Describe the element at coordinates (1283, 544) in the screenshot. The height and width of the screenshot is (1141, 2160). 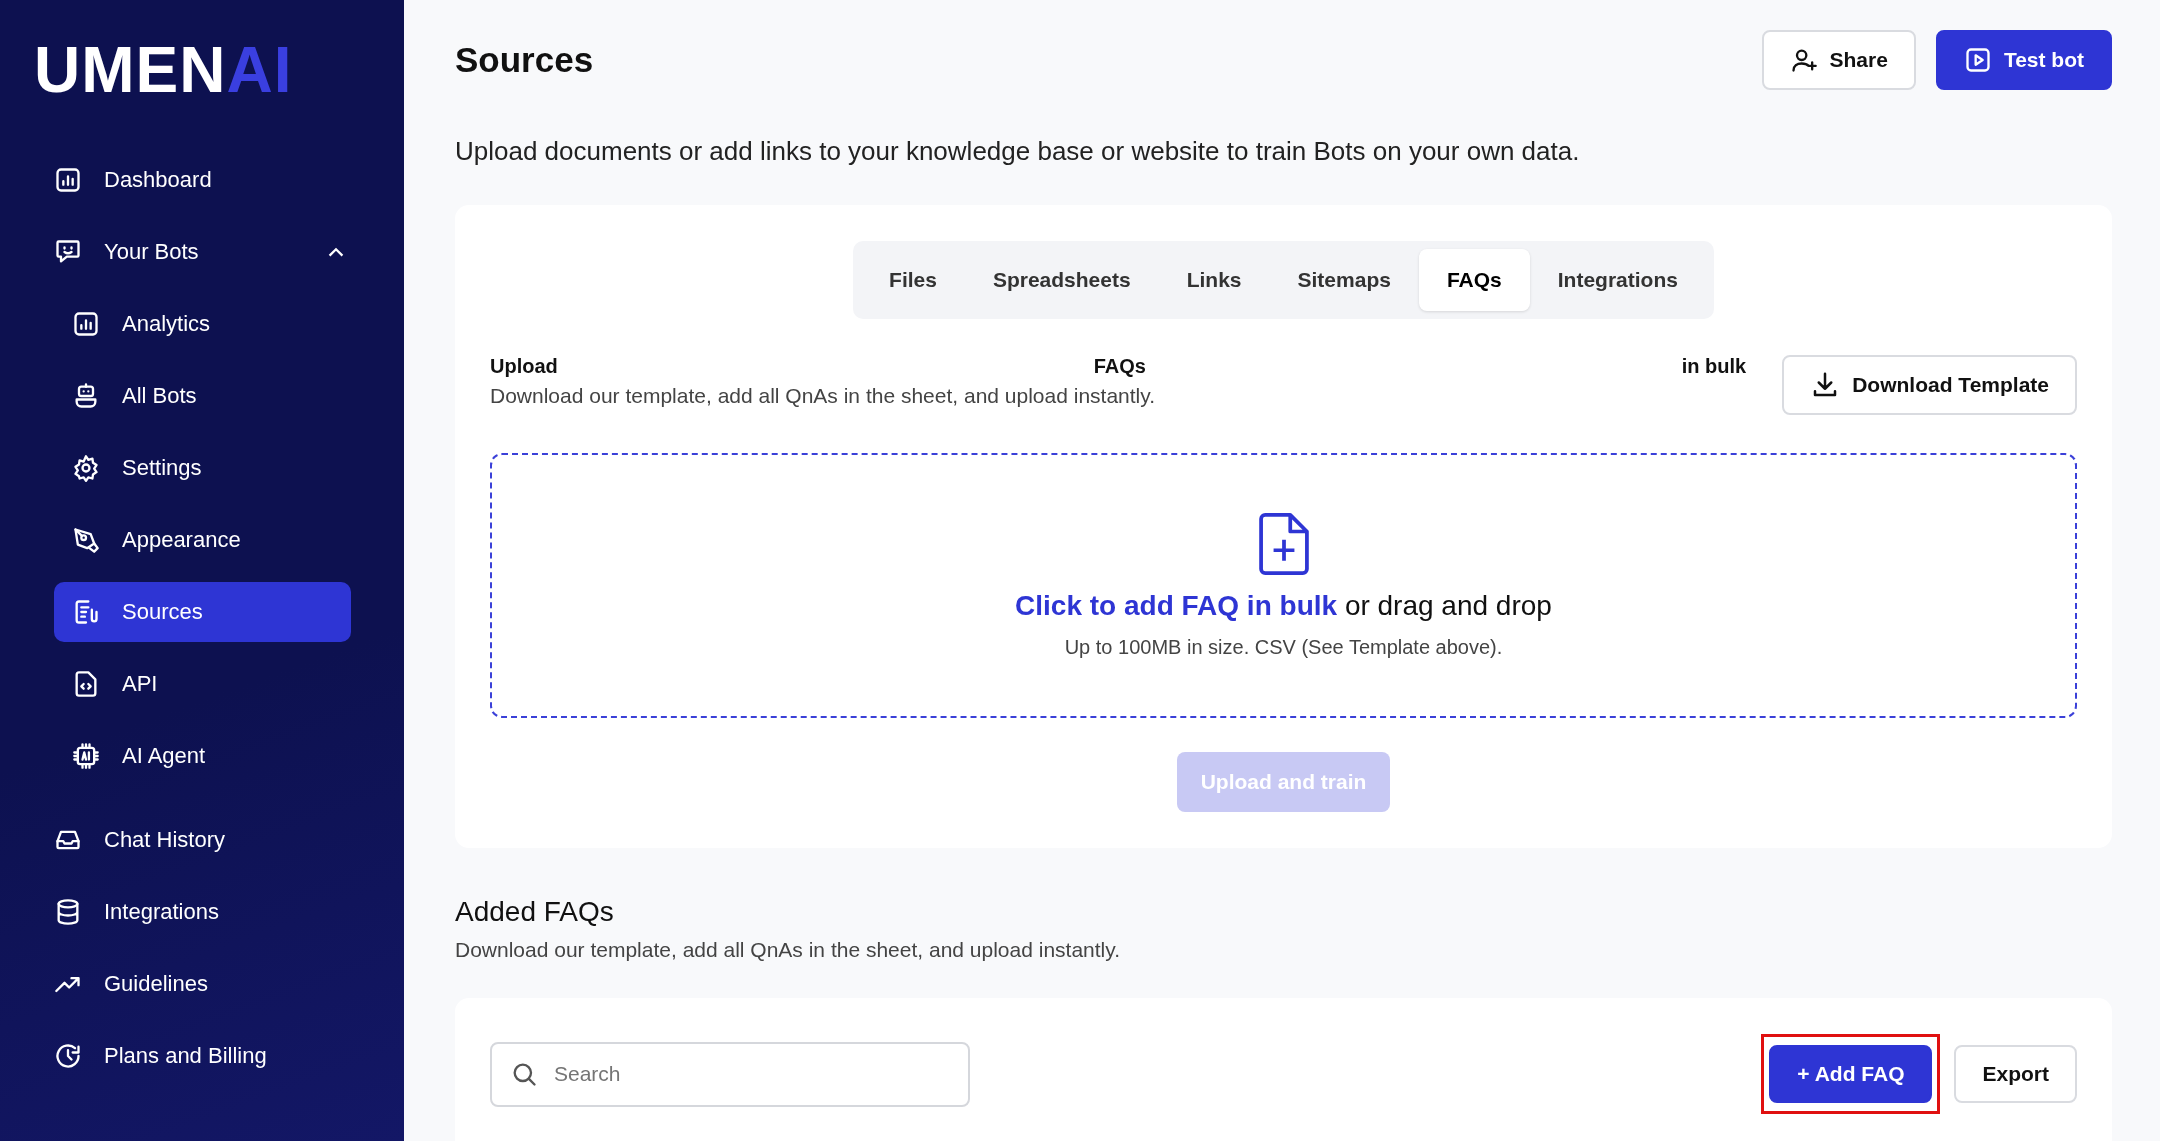
I see `file-add-icon` at that location.